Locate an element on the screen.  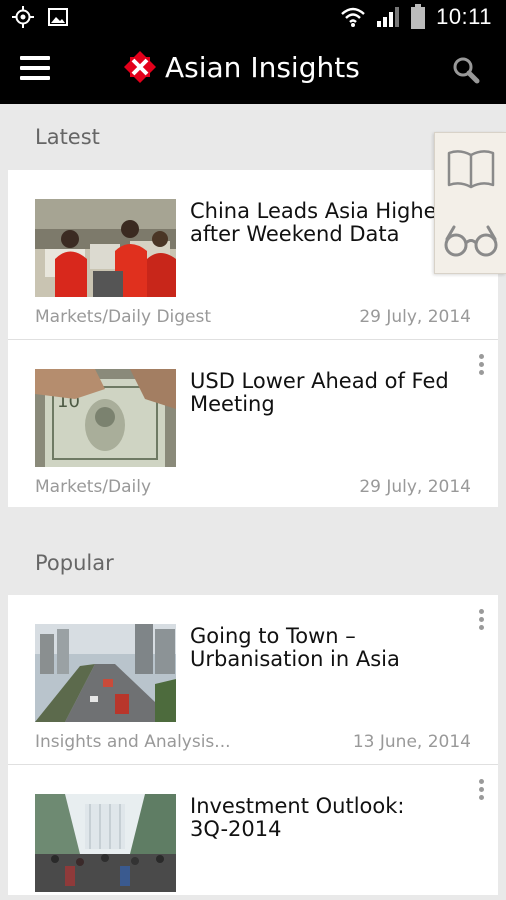
glasses-icon is located at coordinates (471, 240).